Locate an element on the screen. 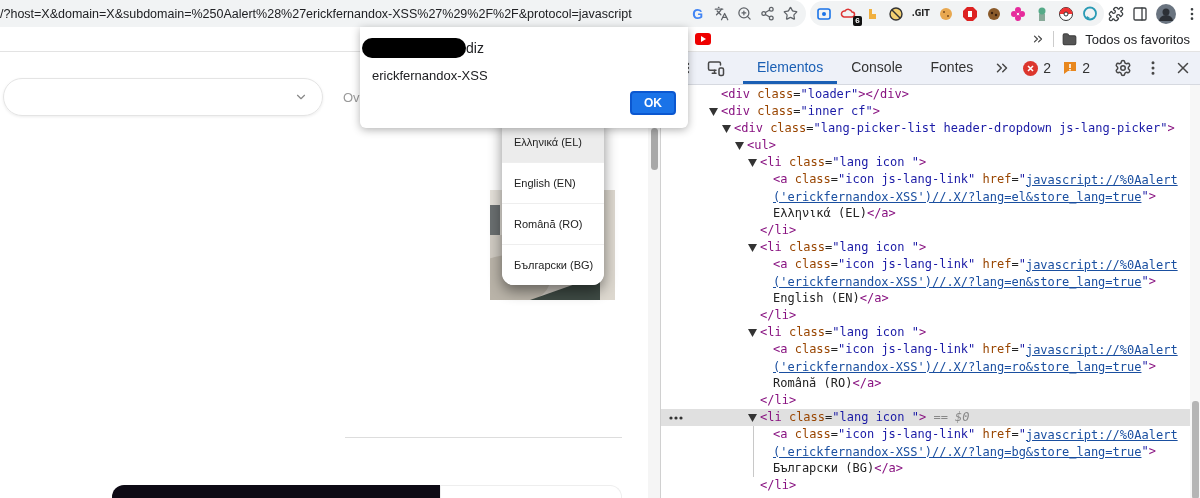 The width and height of the screenshot is (1200, 498). address-bar: /?host=X&domain=X&subdomain=%250Aalert%28%27erickfernandox-XSS%27%29%2F%2F&protocol=javascript G is located at coordinates (403, 13).